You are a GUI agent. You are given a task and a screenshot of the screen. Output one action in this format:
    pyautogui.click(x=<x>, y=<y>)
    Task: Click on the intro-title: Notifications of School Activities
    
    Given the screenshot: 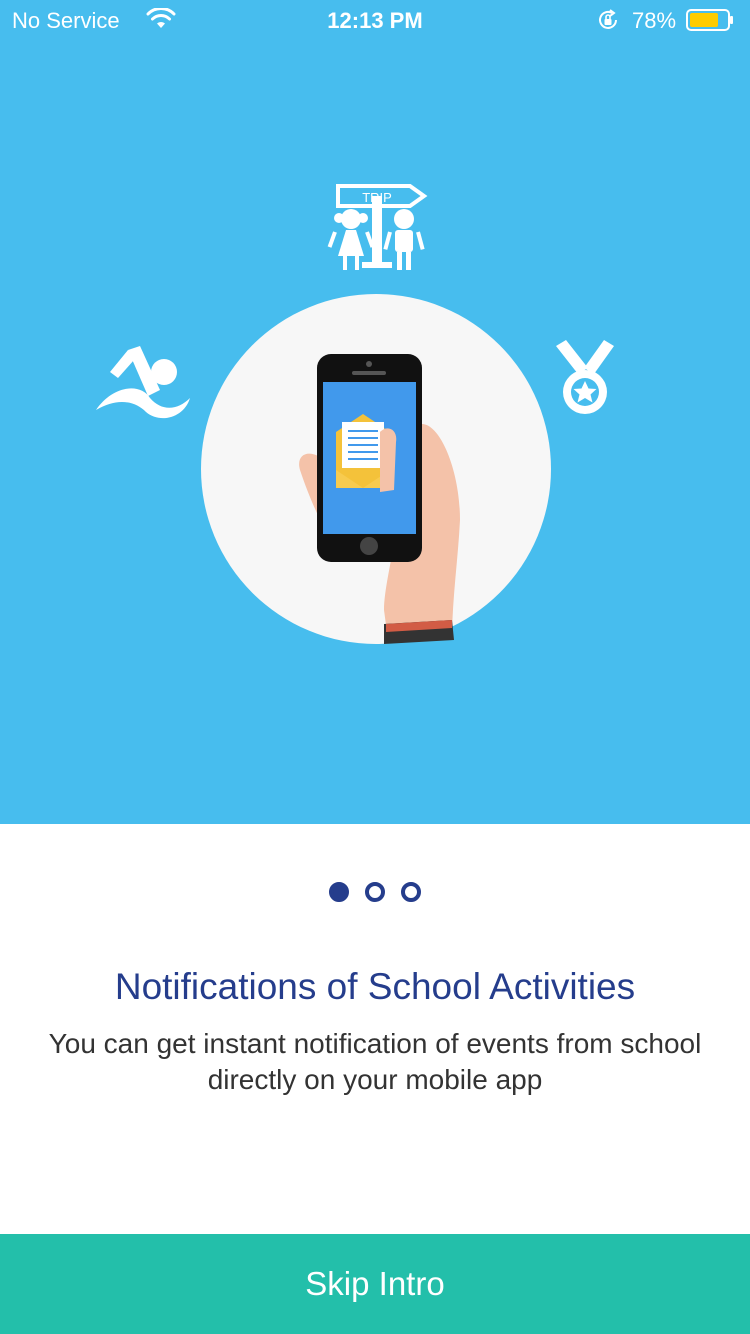 What is the action you would take?
    pyautogui.click(x=375, y=986)
    